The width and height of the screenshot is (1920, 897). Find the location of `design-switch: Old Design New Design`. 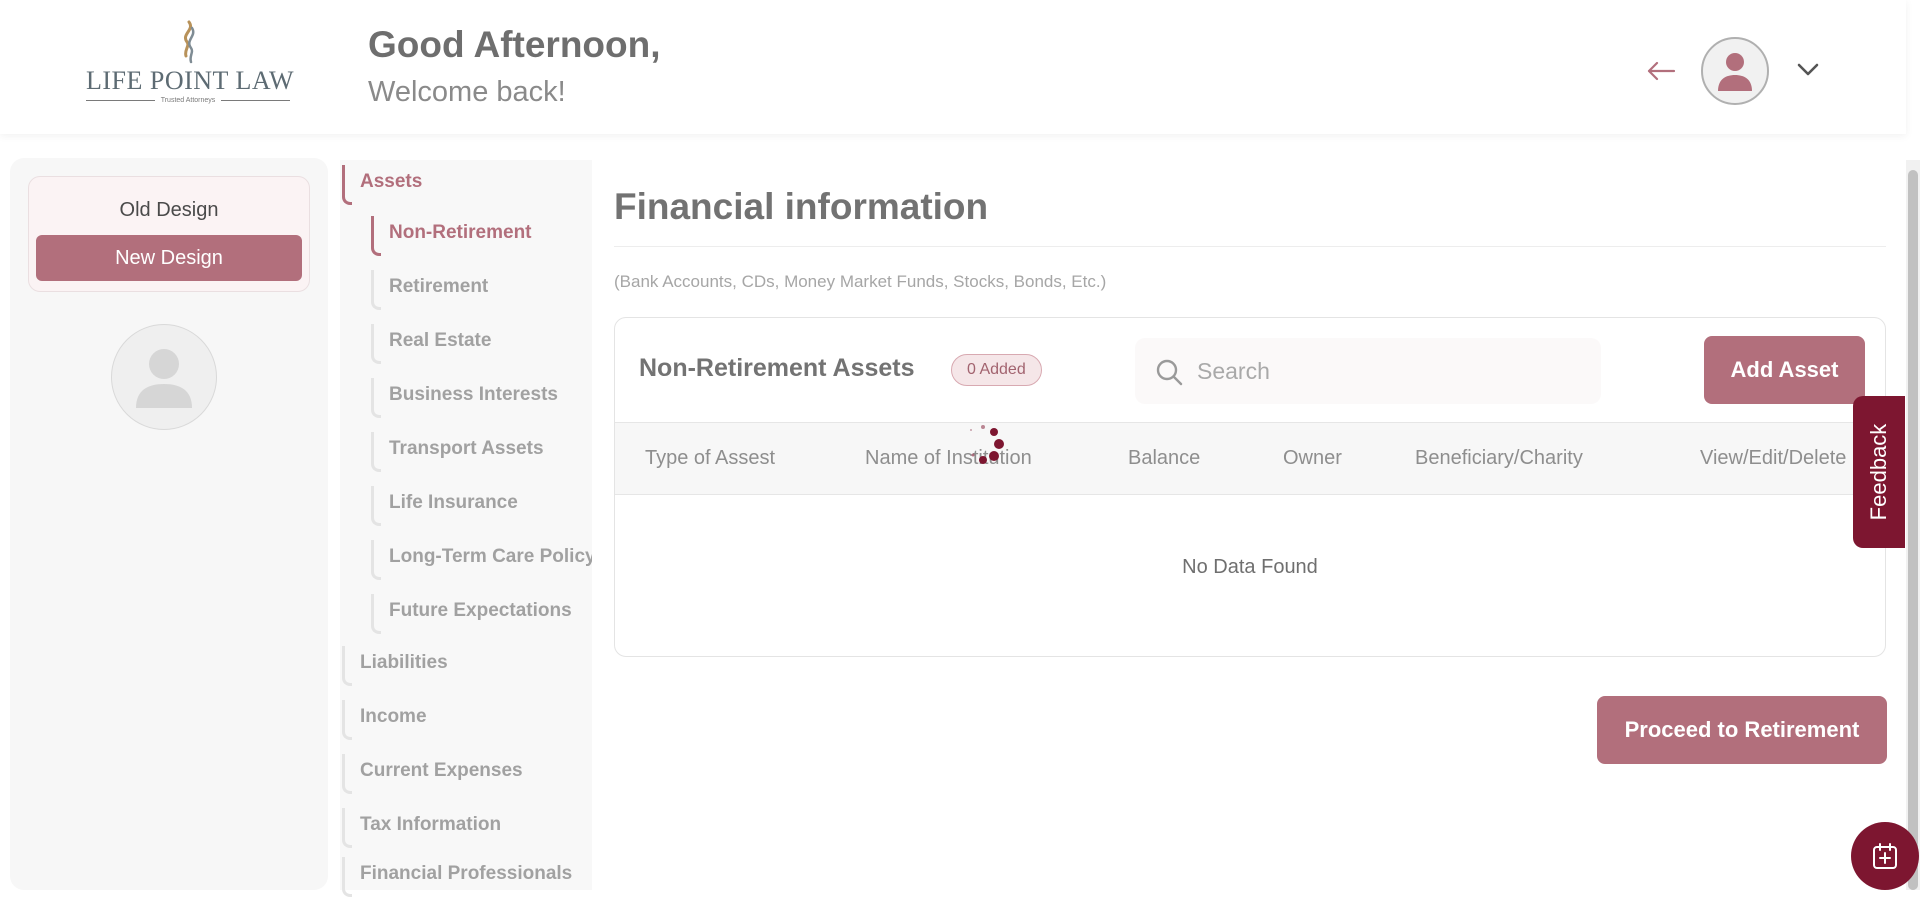

design-switch: Old Design New Design is located at coordinates (169, 234).